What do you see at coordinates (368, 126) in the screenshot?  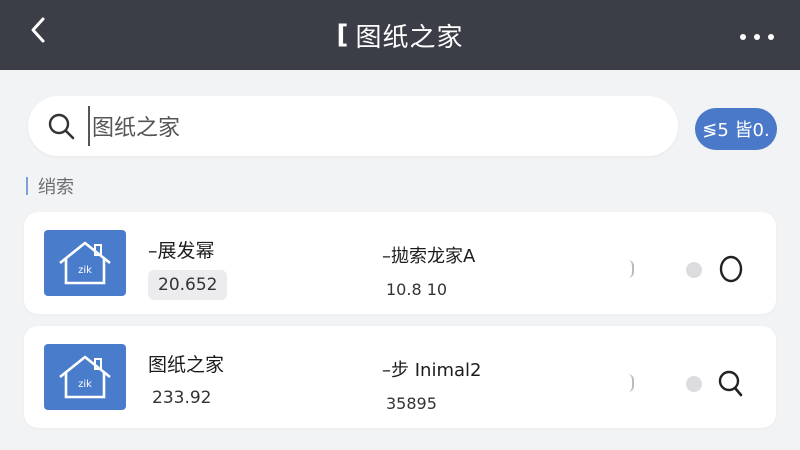 I see `search-input` at bounding box center [368, 126].